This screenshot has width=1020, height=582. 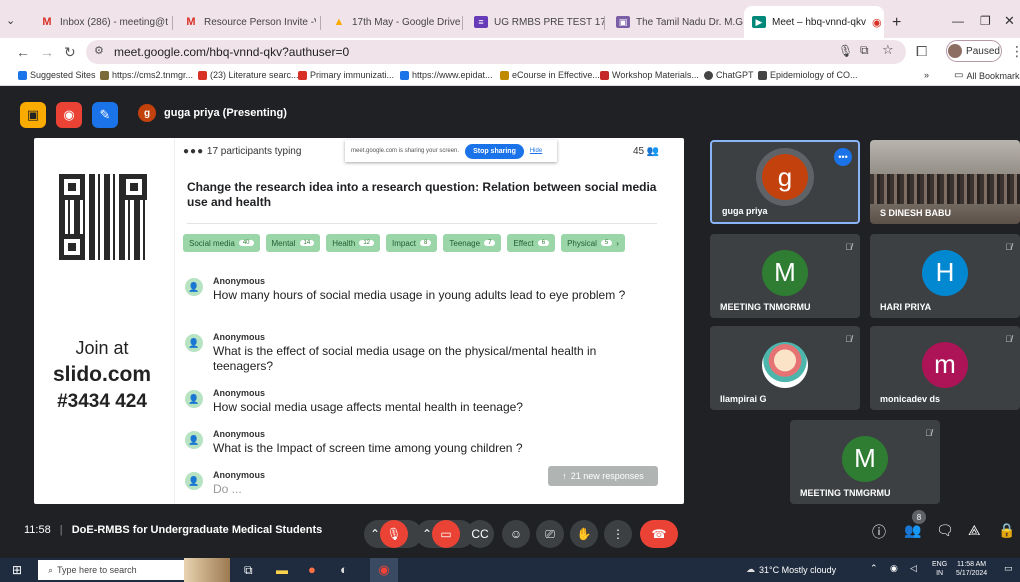 I want to click on mic-toggle-button: 🎙, so click(x=394, y=534).